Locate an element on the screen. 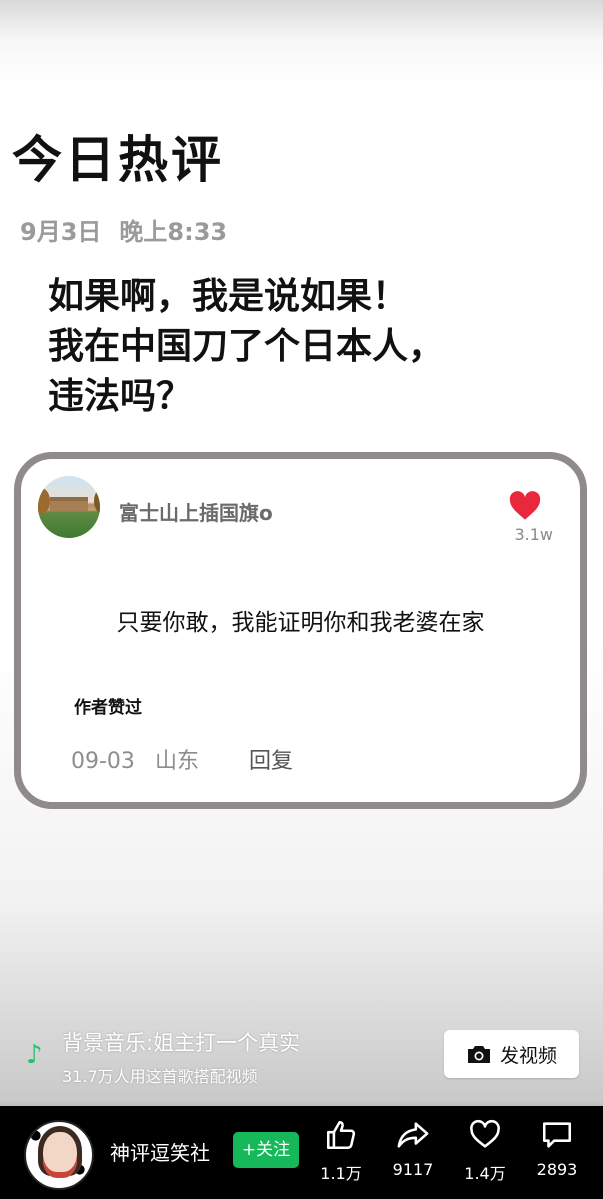 This screenshot has width=603, height=1199. headline-line: 如果啊，我是说如果！ is located at coordinates (228, 296).